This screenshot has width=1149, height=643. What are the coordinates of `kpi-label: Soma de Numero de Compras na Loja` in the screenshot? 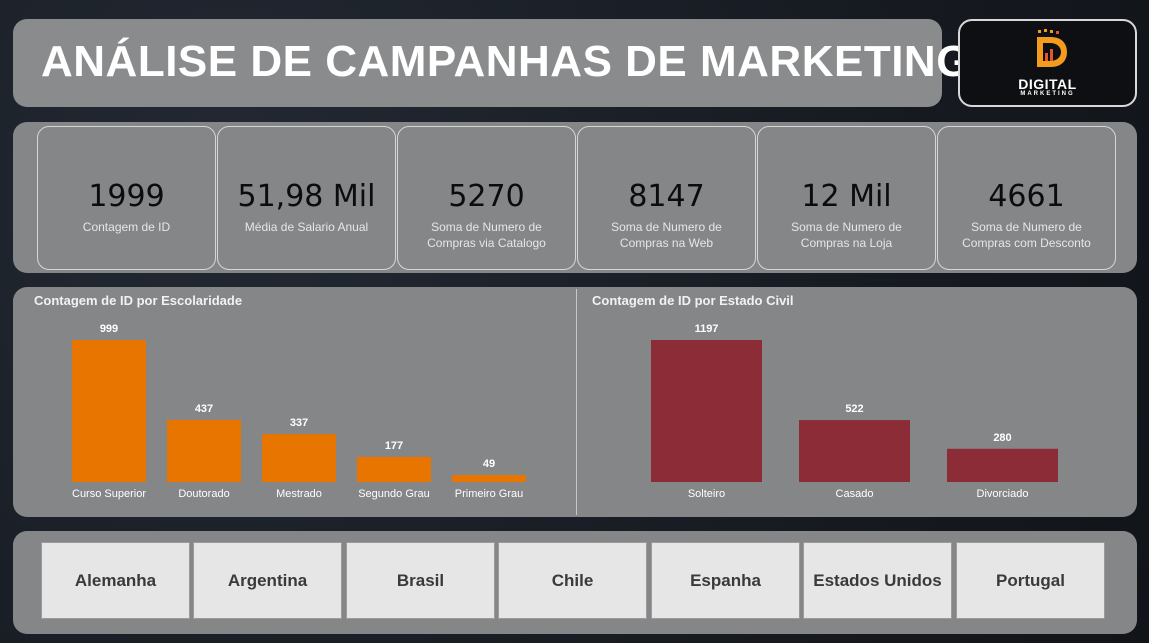 It's located at (846, 235).